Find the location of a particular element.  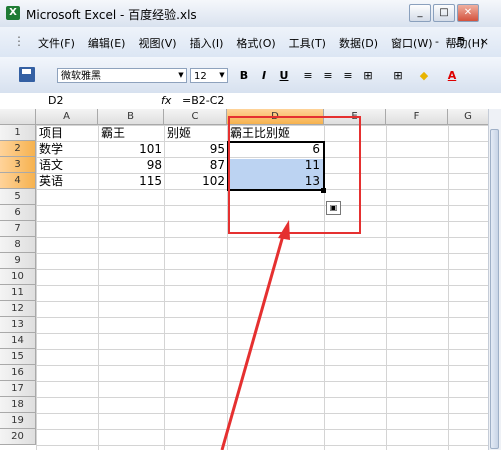

annotation-red-arrow is located at coordinates (255, 335).